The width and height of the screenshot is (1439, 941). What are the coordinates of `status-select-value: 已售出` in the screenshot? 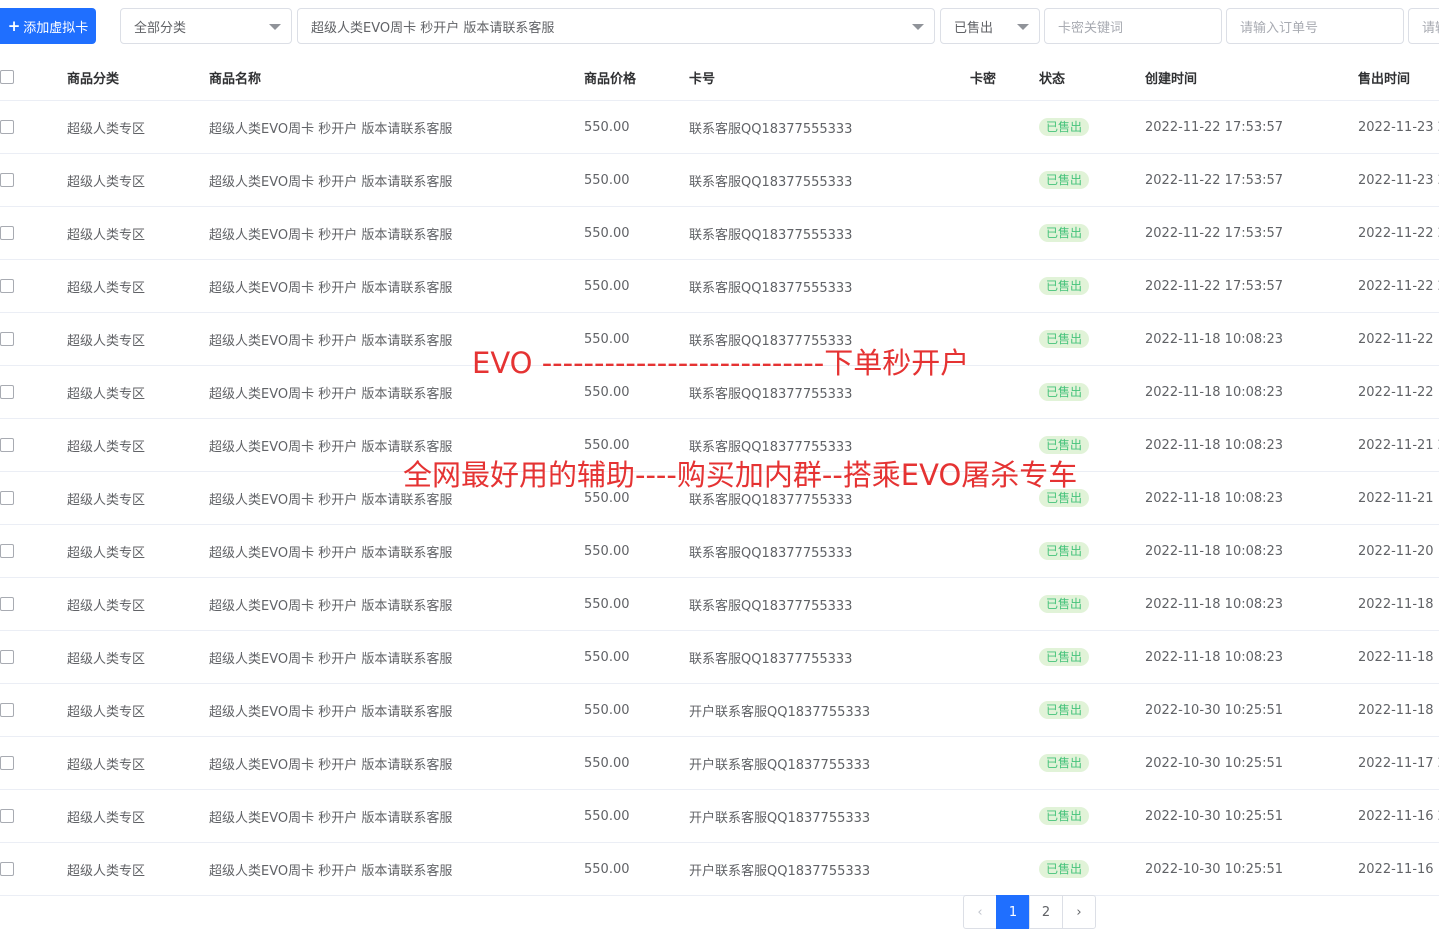 It's located at (974, 28).